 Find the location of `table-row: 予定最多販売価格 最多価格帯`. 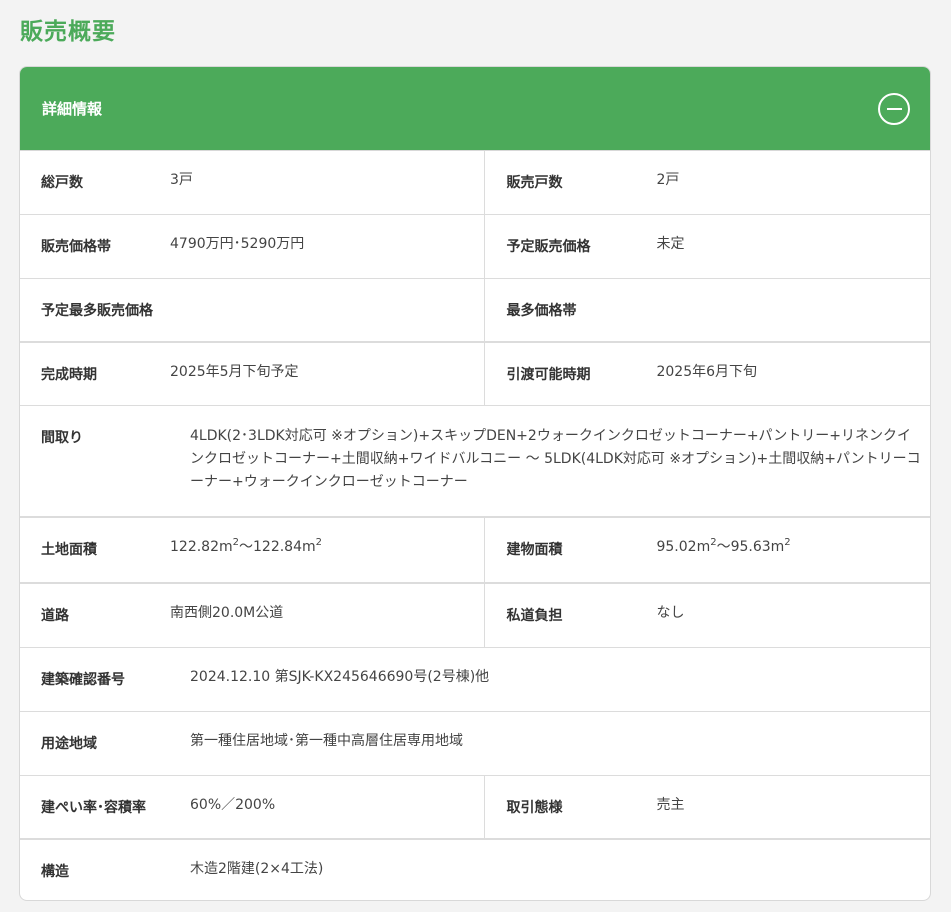

table-row: 予定最多販売価格 最多価格帯 is located at coordinates (475, 311).